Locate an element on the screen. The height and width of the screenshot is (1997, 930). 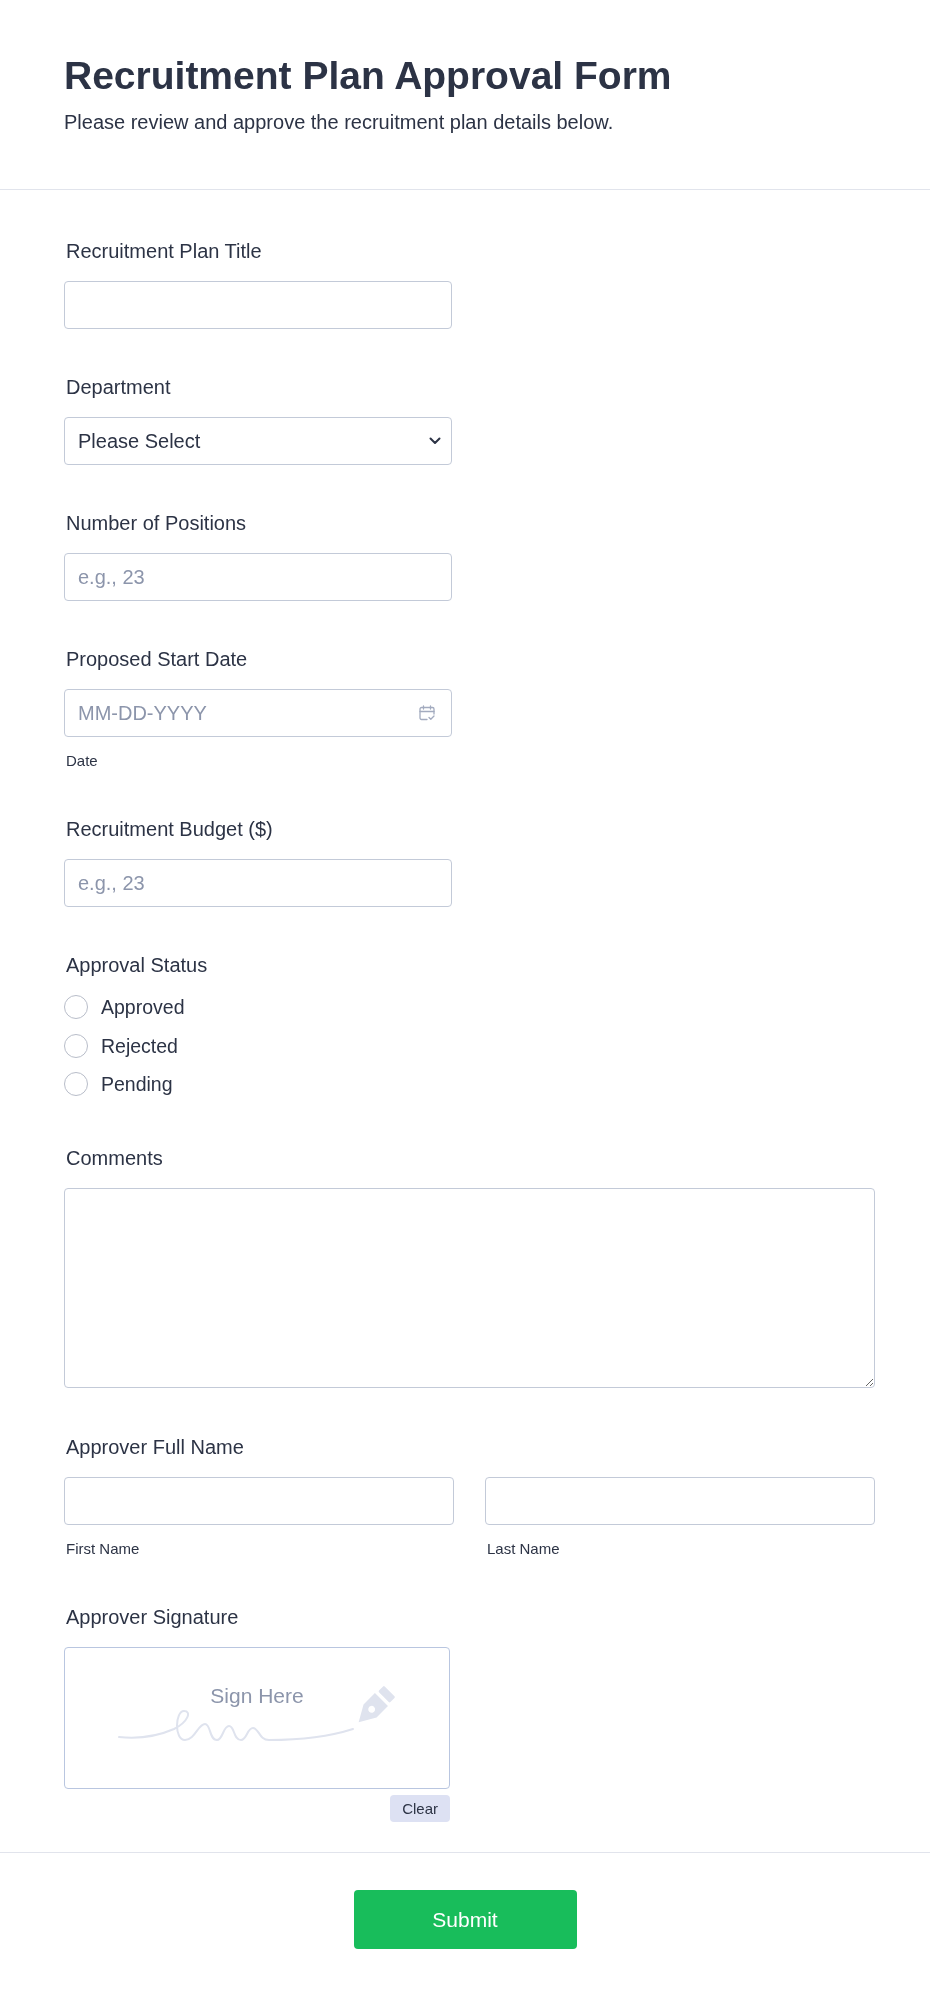
field-label: Approval Status is located at coordinates (137, 965).